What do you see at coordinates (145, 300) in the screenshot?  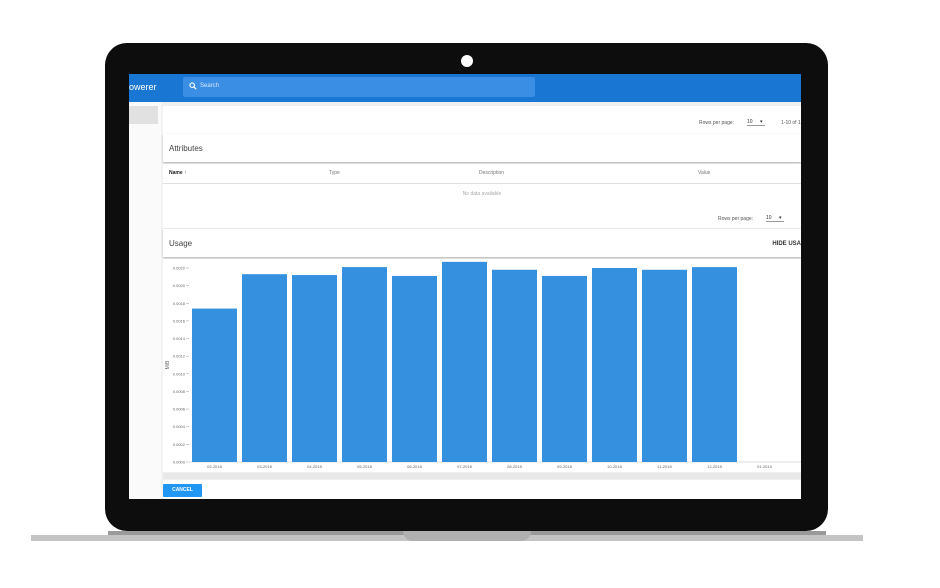 I see `sidebar` at bounding box center [145, 300].